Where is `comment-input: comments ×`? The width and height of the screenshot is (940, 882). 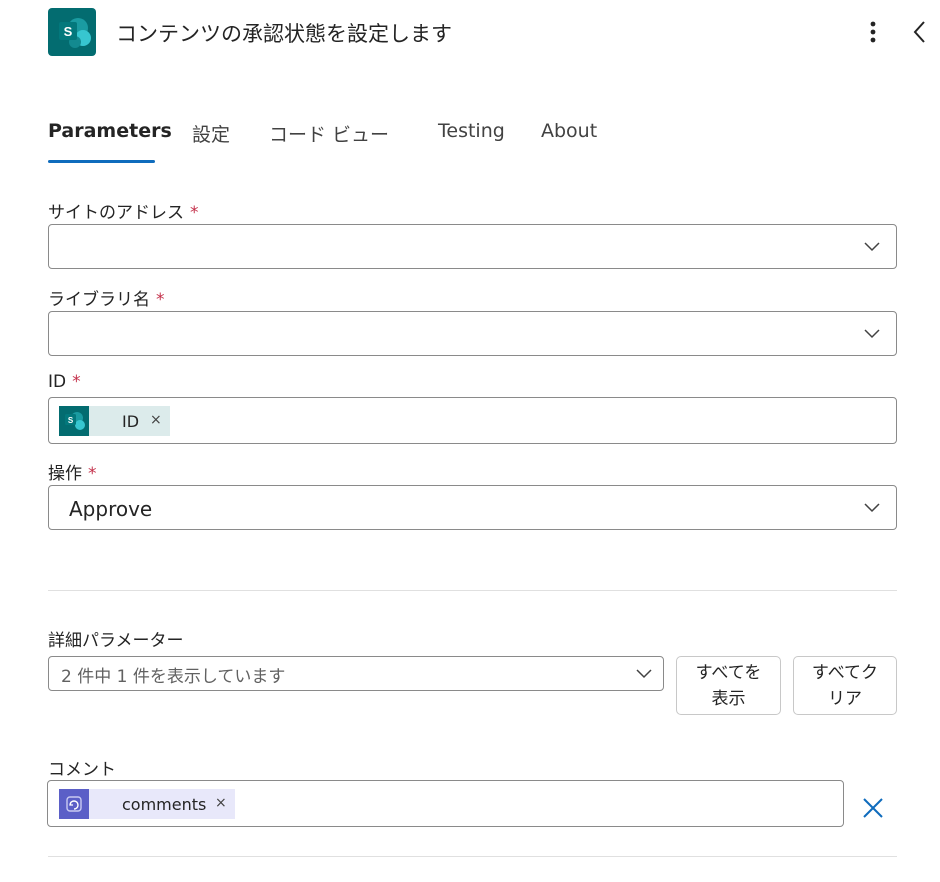
comment-input: comments × is located at coordinates (445, 803).